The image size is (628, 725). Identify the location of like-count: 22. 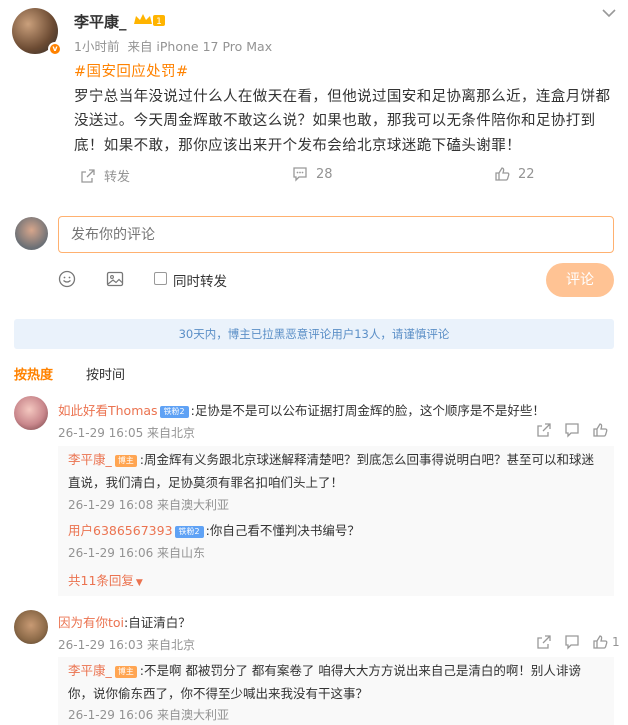
(526, 174).